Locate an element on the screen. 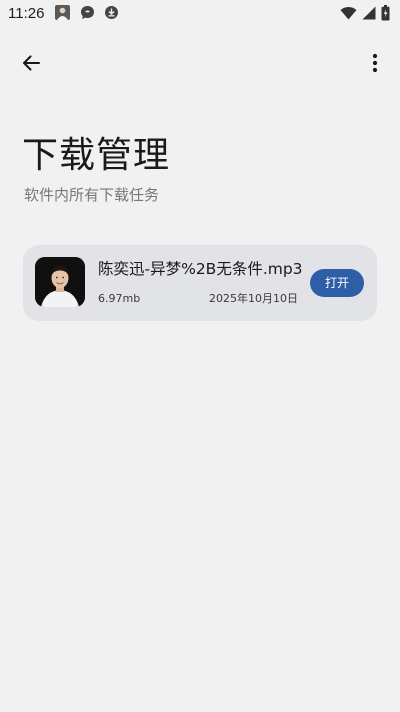 Image resolution: width=400 pixels, height=712 pixels. open-button: 打开 is located at coordinates (337, 283).